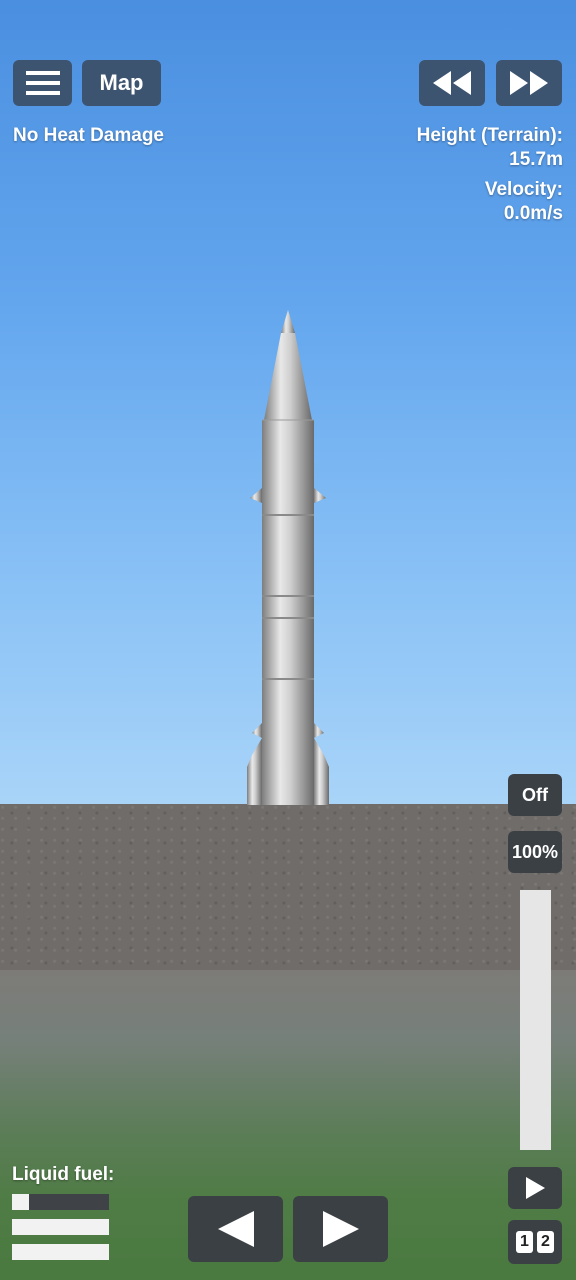 The width and height of the screenshot is (576, 1280). I want to click on velocity-label: Velocity:, so click(523, 189).